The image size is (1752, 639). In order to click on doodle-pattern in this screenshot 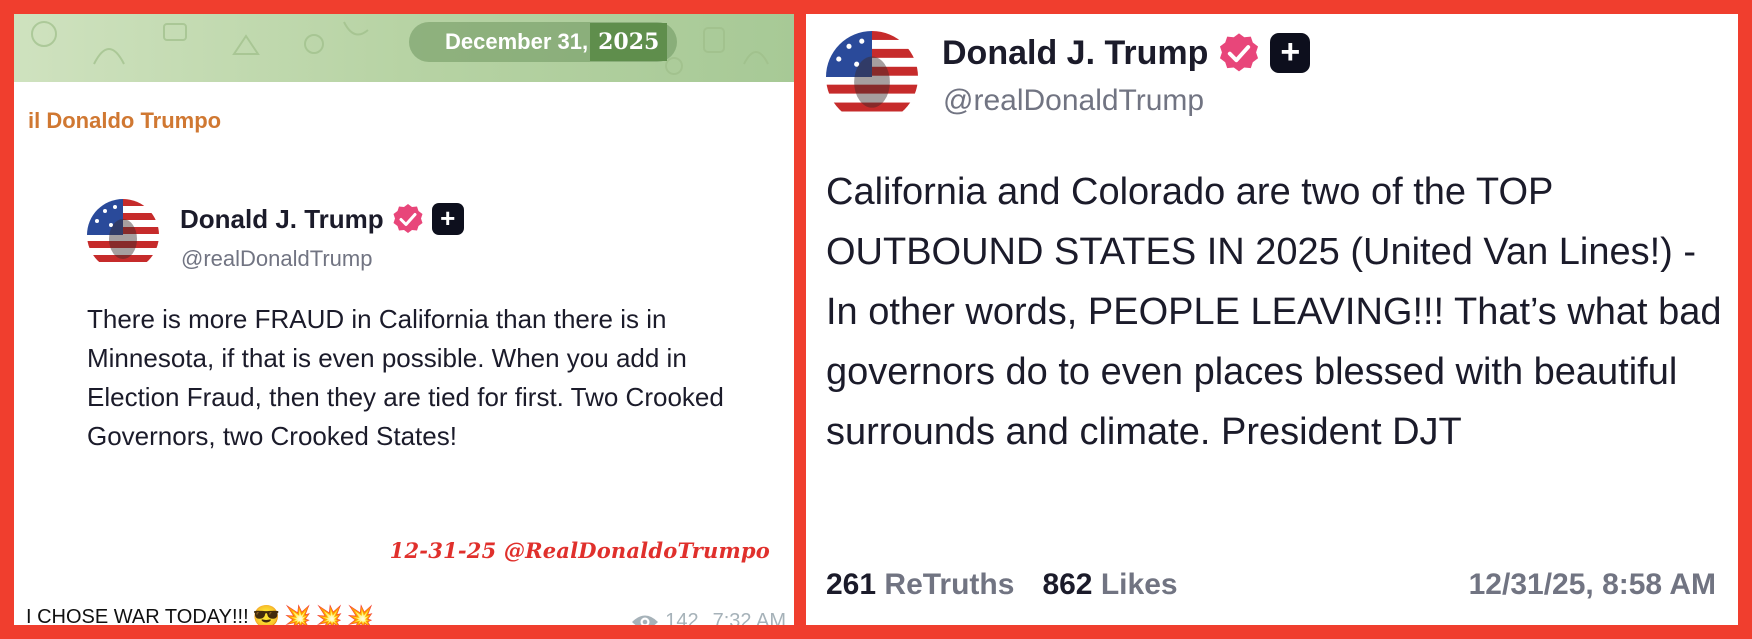, I will do `click(400, 48)`.